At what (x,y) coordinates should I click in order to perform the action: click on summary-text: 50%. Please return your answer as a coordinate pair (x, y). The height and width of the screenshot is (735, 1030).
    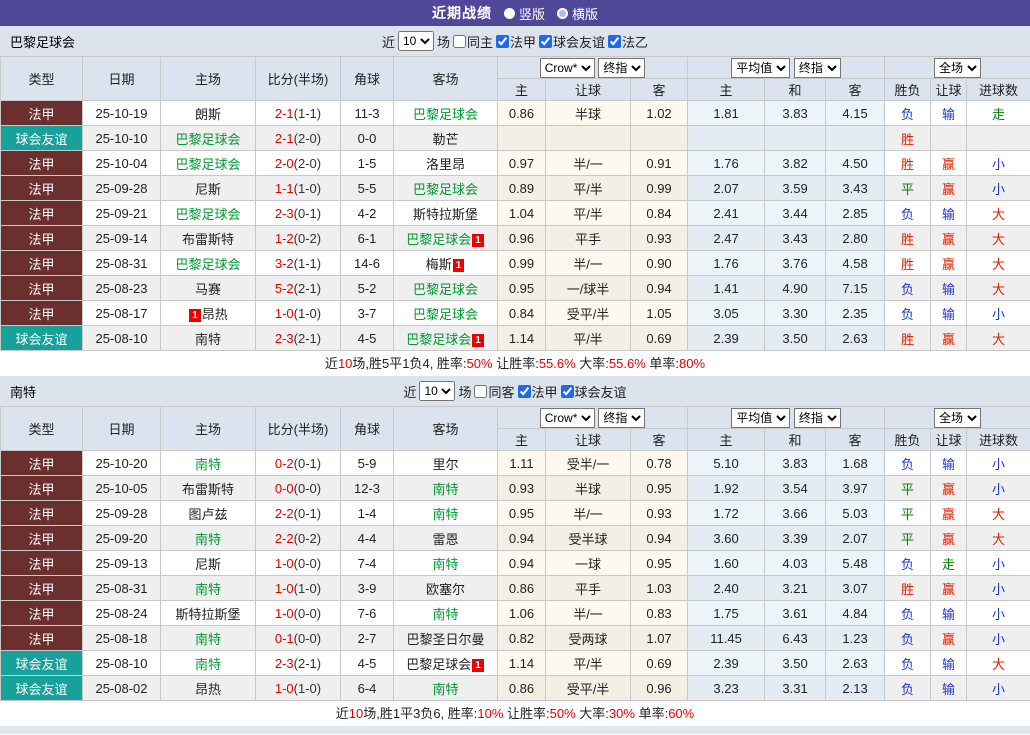
    Looking at the image, I should click on (562, 713).